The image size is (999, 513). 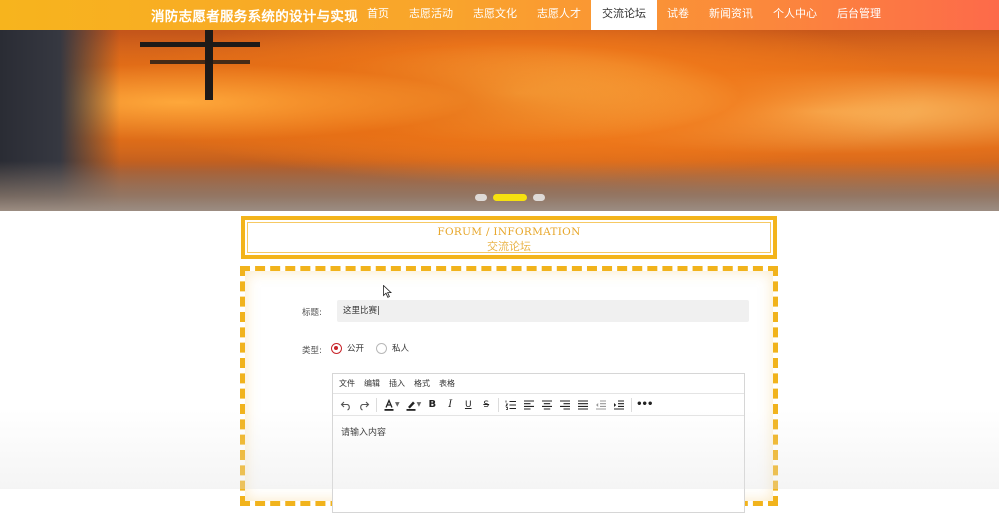 What do you see at coordinates (387, 291) in the screenshot?
I see `mouse-cursor-icon` at bounding box center [387, 291].